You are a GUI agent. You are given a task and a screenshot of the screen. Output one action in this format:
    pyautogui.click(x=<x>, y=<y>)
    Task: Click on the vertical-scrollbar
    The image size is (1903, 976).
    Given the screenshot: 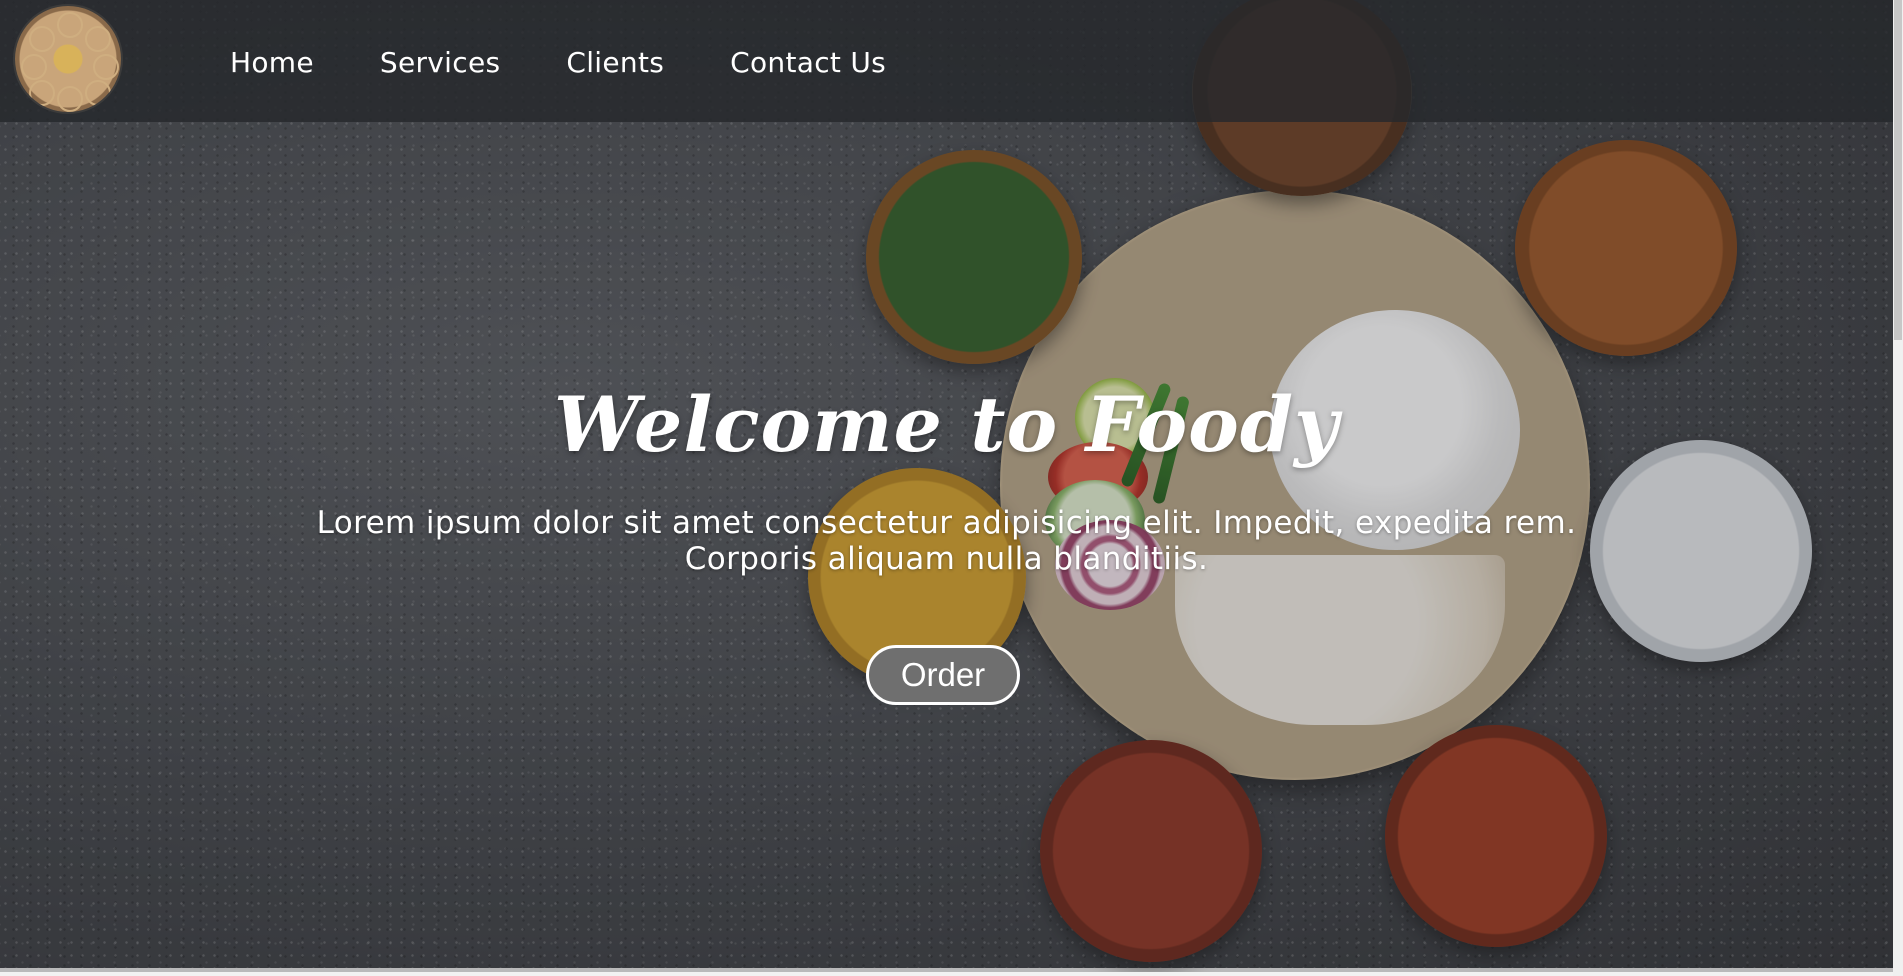 What is the action you would take?
    pyautogui.click(x=1898, y=488)
    